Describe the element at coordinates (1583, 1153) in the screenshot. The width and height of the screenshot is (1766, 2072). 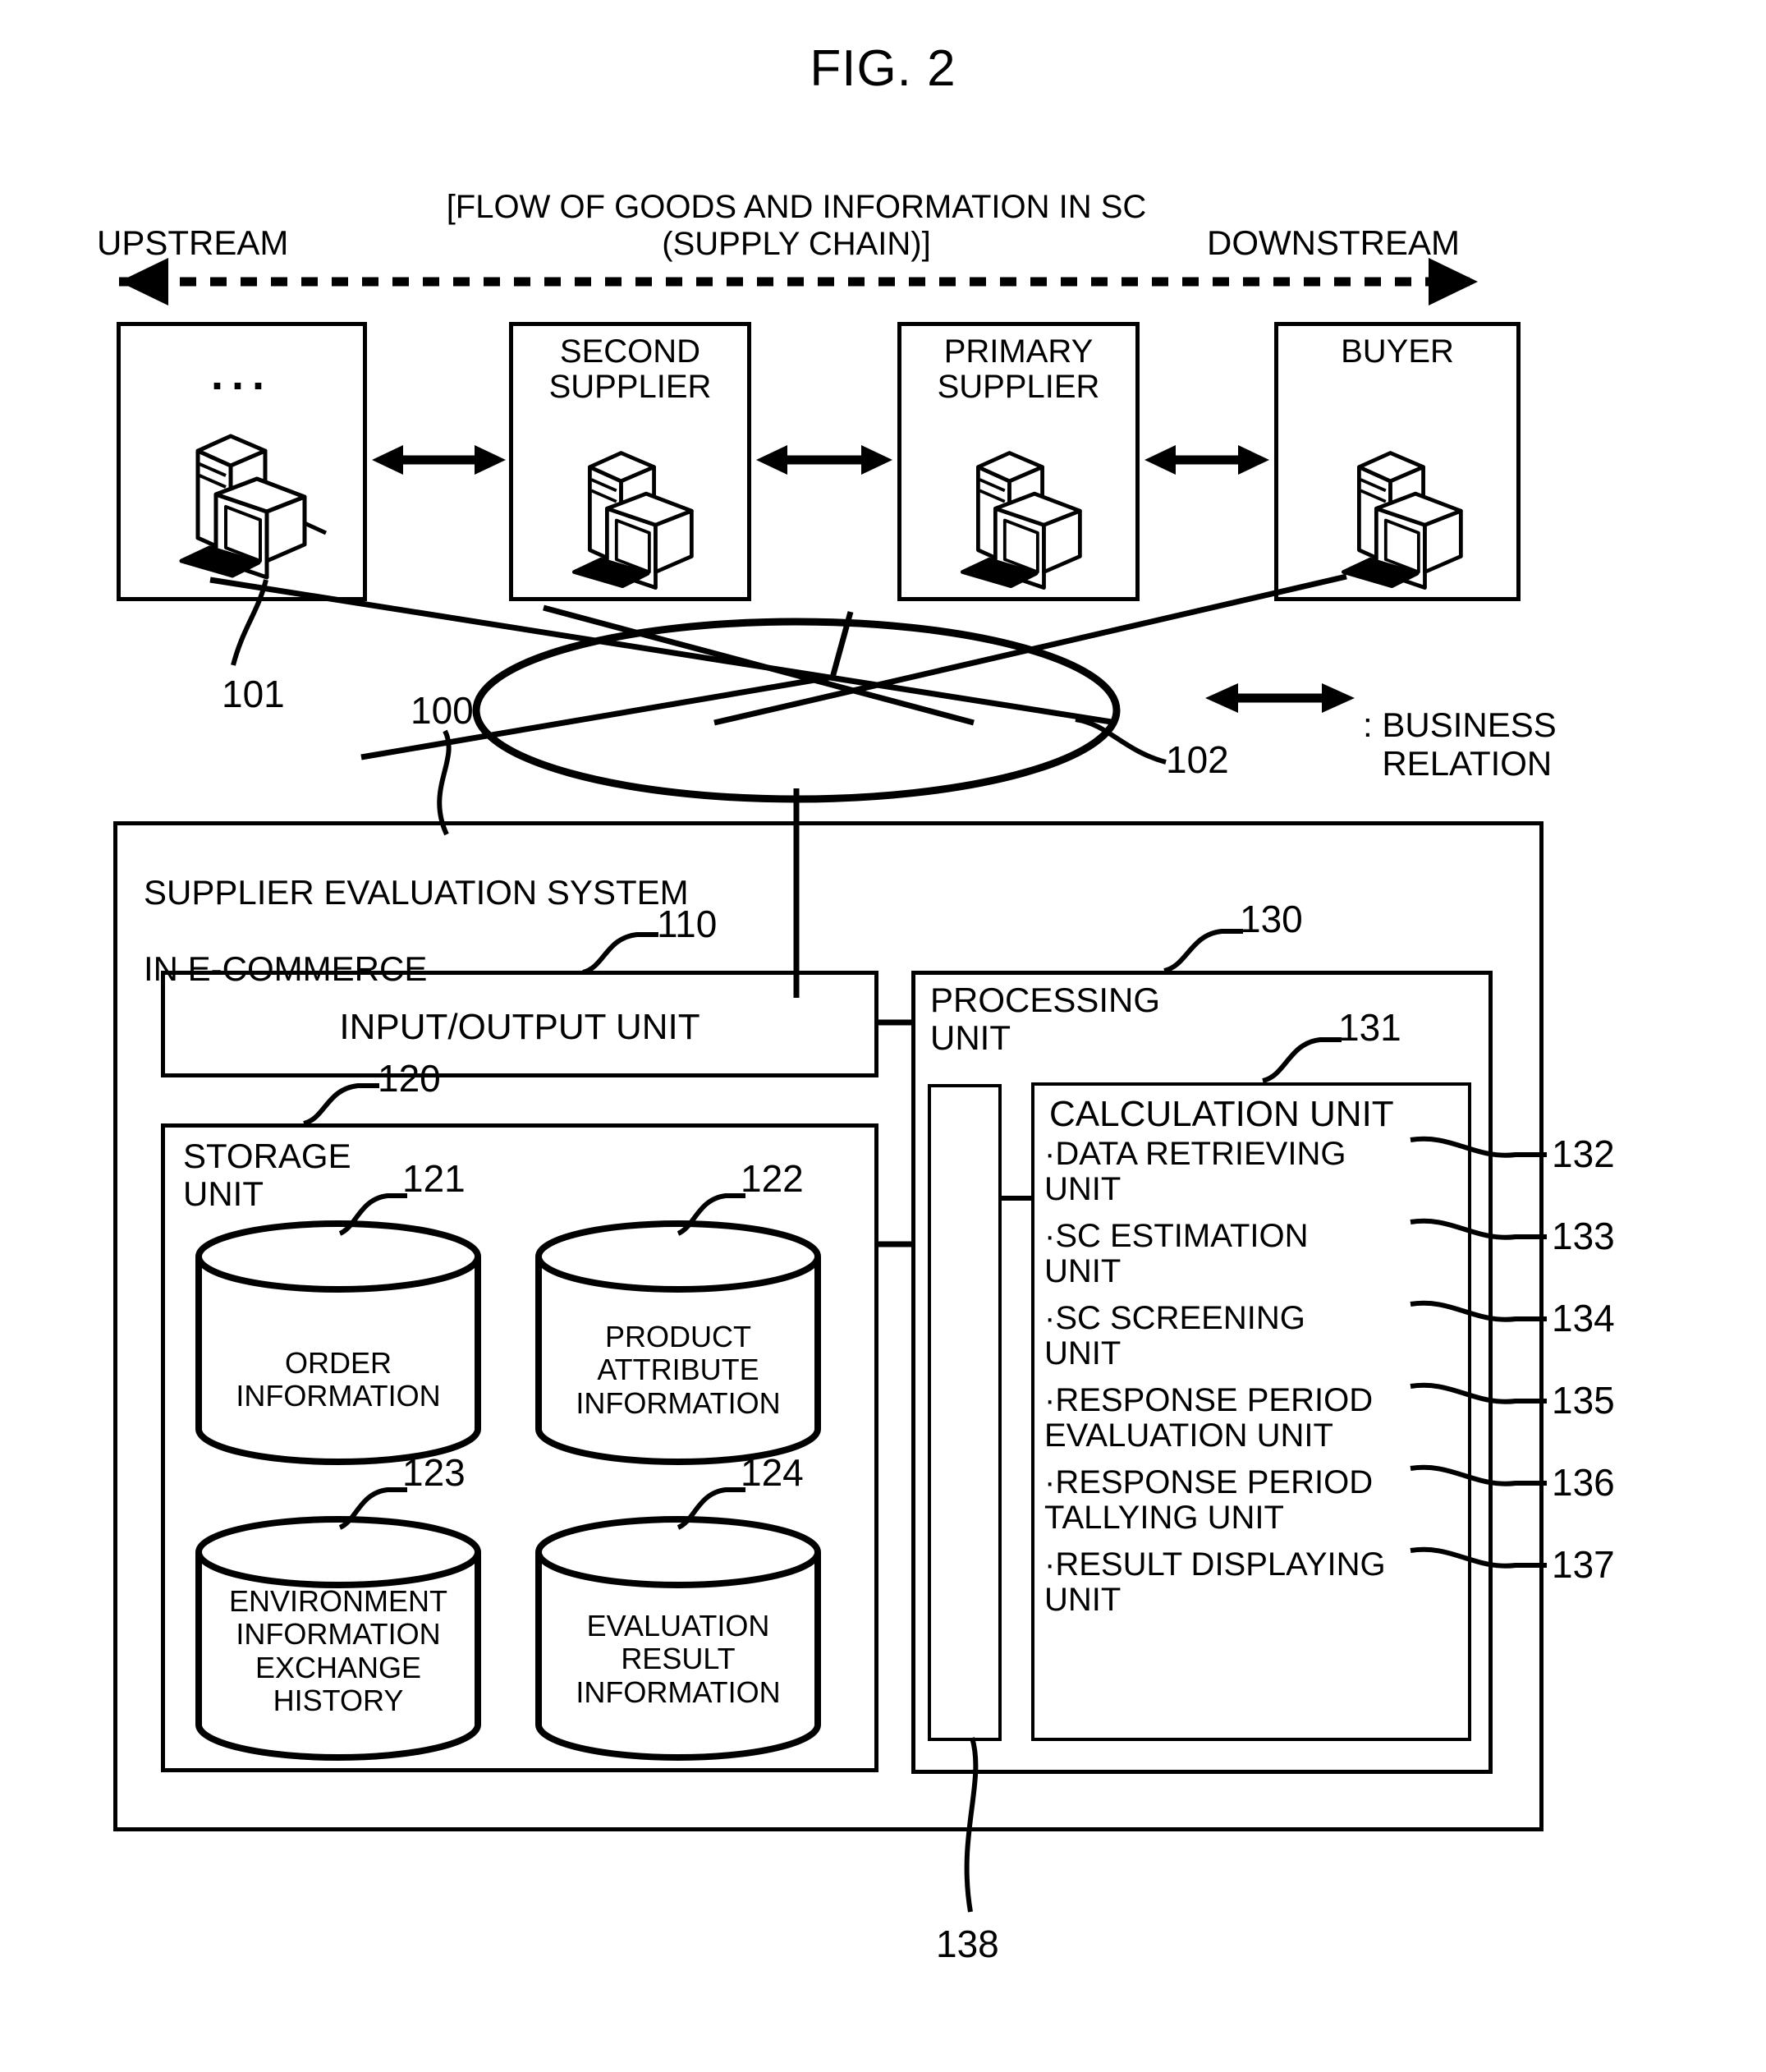
I see `ref-132: 132` at that location.